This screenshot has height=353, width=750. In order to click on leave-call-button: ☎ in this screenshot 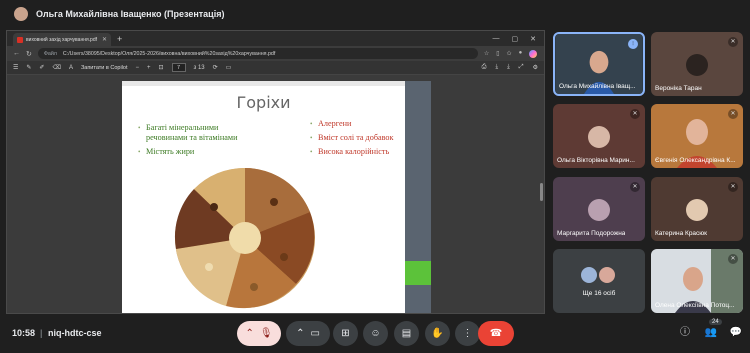, I will do `click(496, 333)`.